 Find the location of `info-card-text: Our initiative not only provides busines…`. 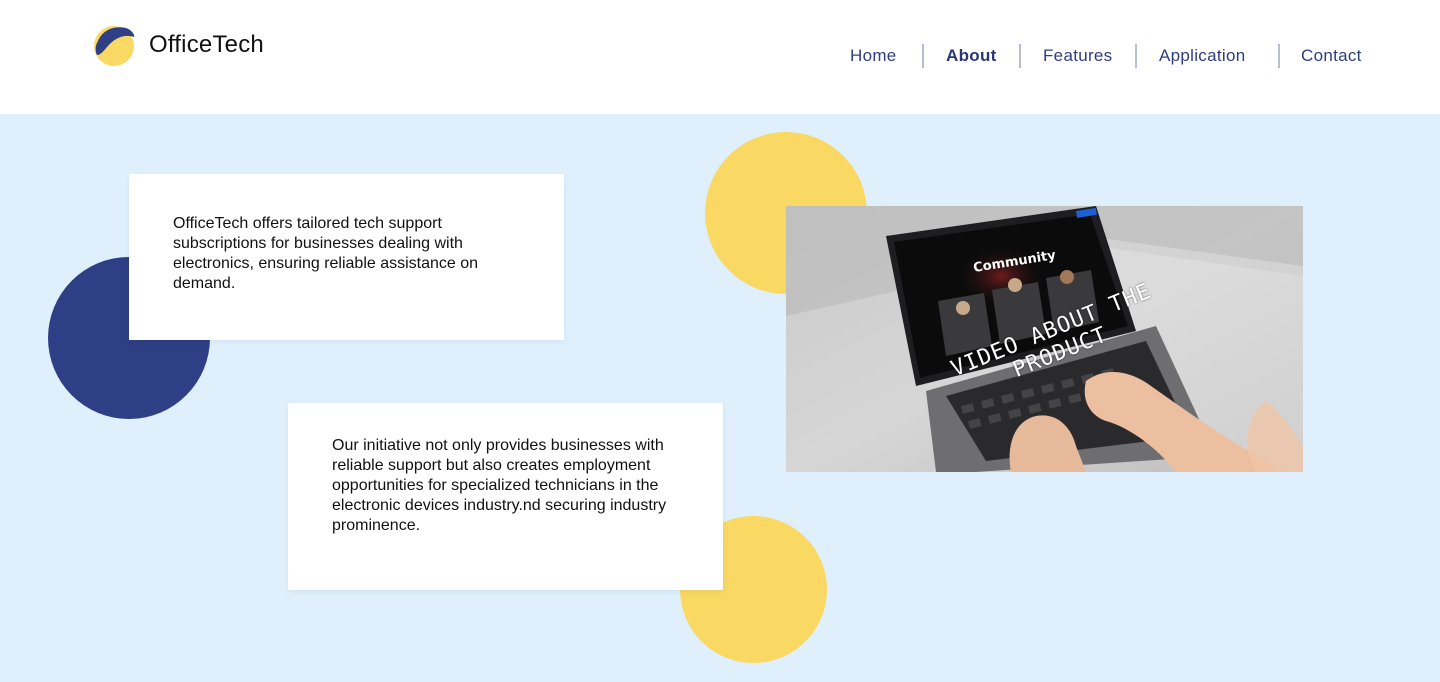

info-card-text: Our initiative not only provides busines… is located at coordinates (499, 485).